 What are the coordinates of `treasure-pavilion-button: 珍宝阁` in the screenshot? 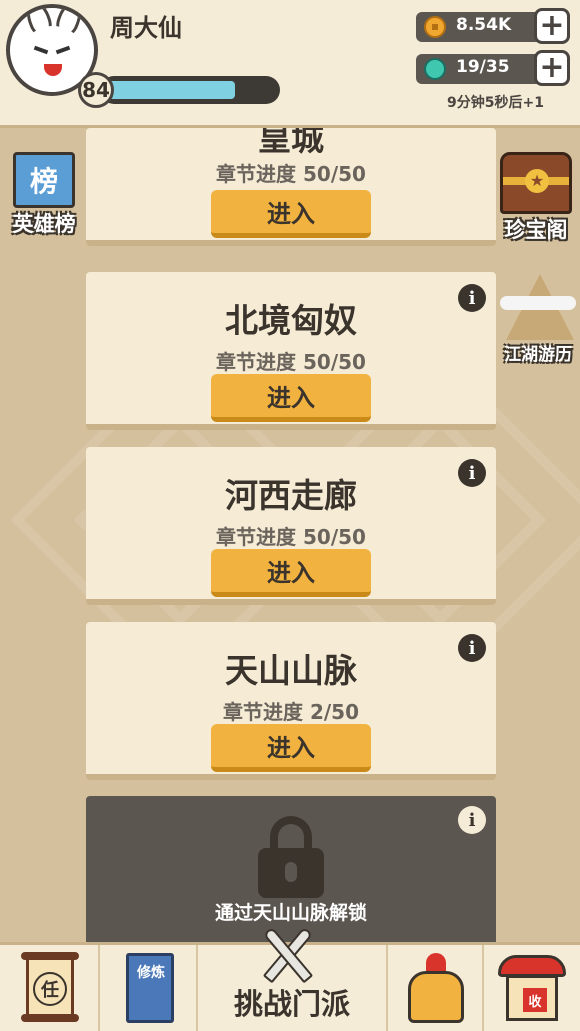 It's located at (536, 198).